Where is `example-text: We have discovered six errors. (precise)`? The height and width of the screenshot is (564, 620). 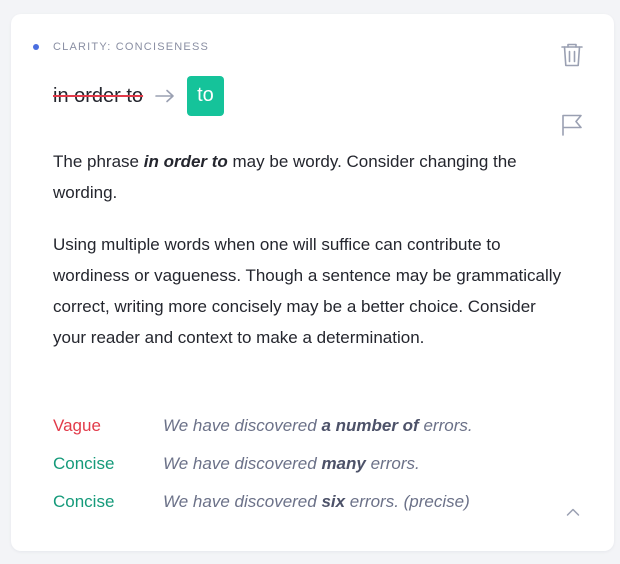
example-text: We have discovered six errors. (precise) is located at coordinates (316, 501).